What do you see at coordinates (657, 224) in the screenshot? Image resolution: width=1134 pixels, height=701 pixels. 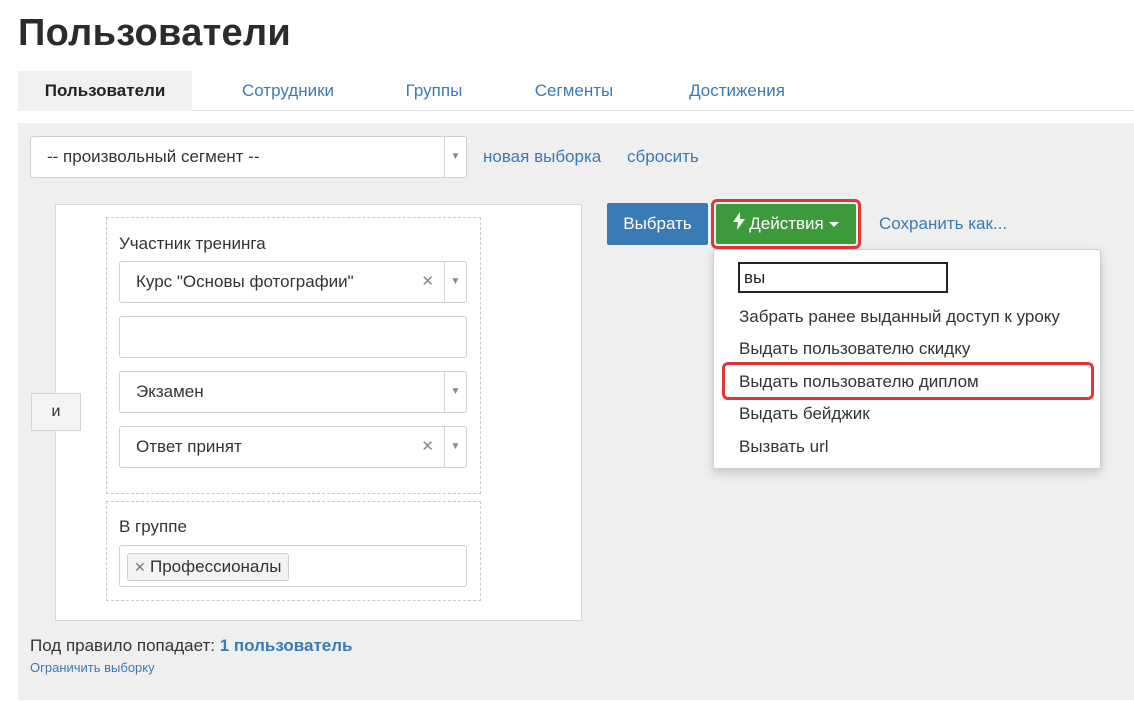 I see `select-button: Выбрать` at bounding box center [657, 224].